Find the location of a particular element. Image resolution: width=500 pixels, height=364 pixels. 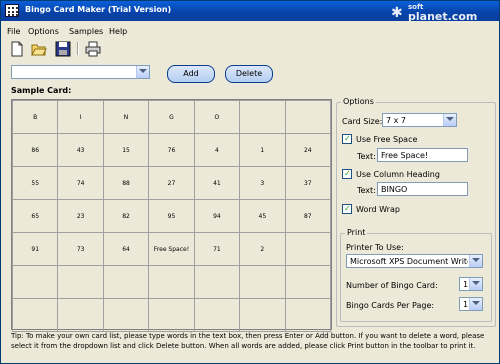

menu-samples: Samples is located at coordinates (86, 31).